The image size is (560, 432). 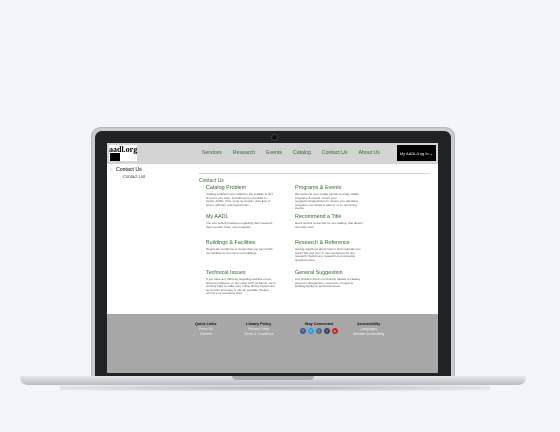 What do you see at coordinates (115, 157) in the screenshot?
I see `logo-mark-icon` at bounding box center [115, 157].